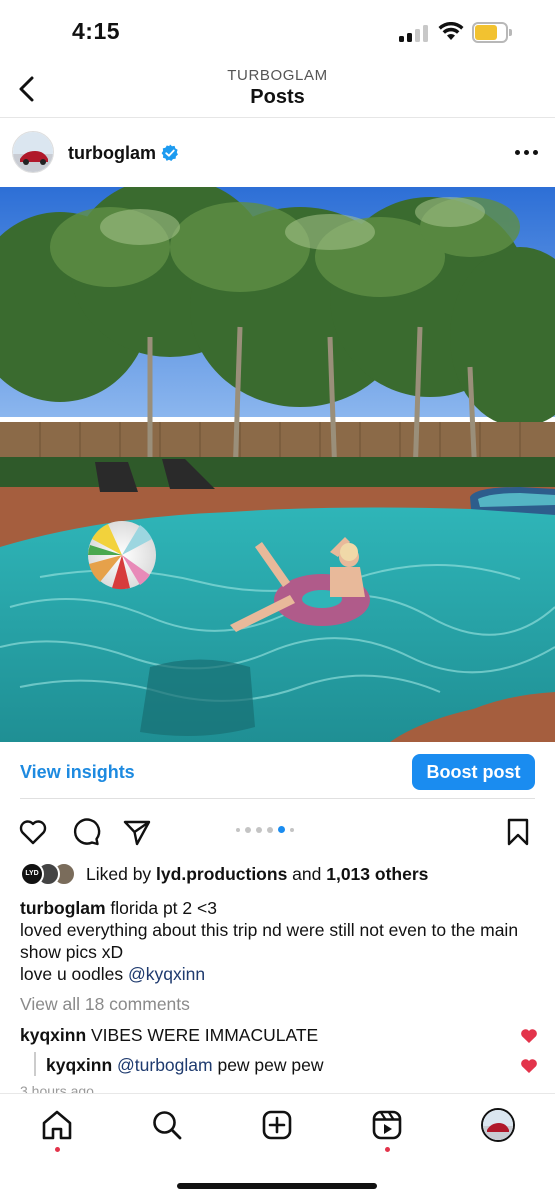  What do you see at coordinates (492, 32) in the screenshot?
I see `battery-icon` at bounding box center [492, 32].